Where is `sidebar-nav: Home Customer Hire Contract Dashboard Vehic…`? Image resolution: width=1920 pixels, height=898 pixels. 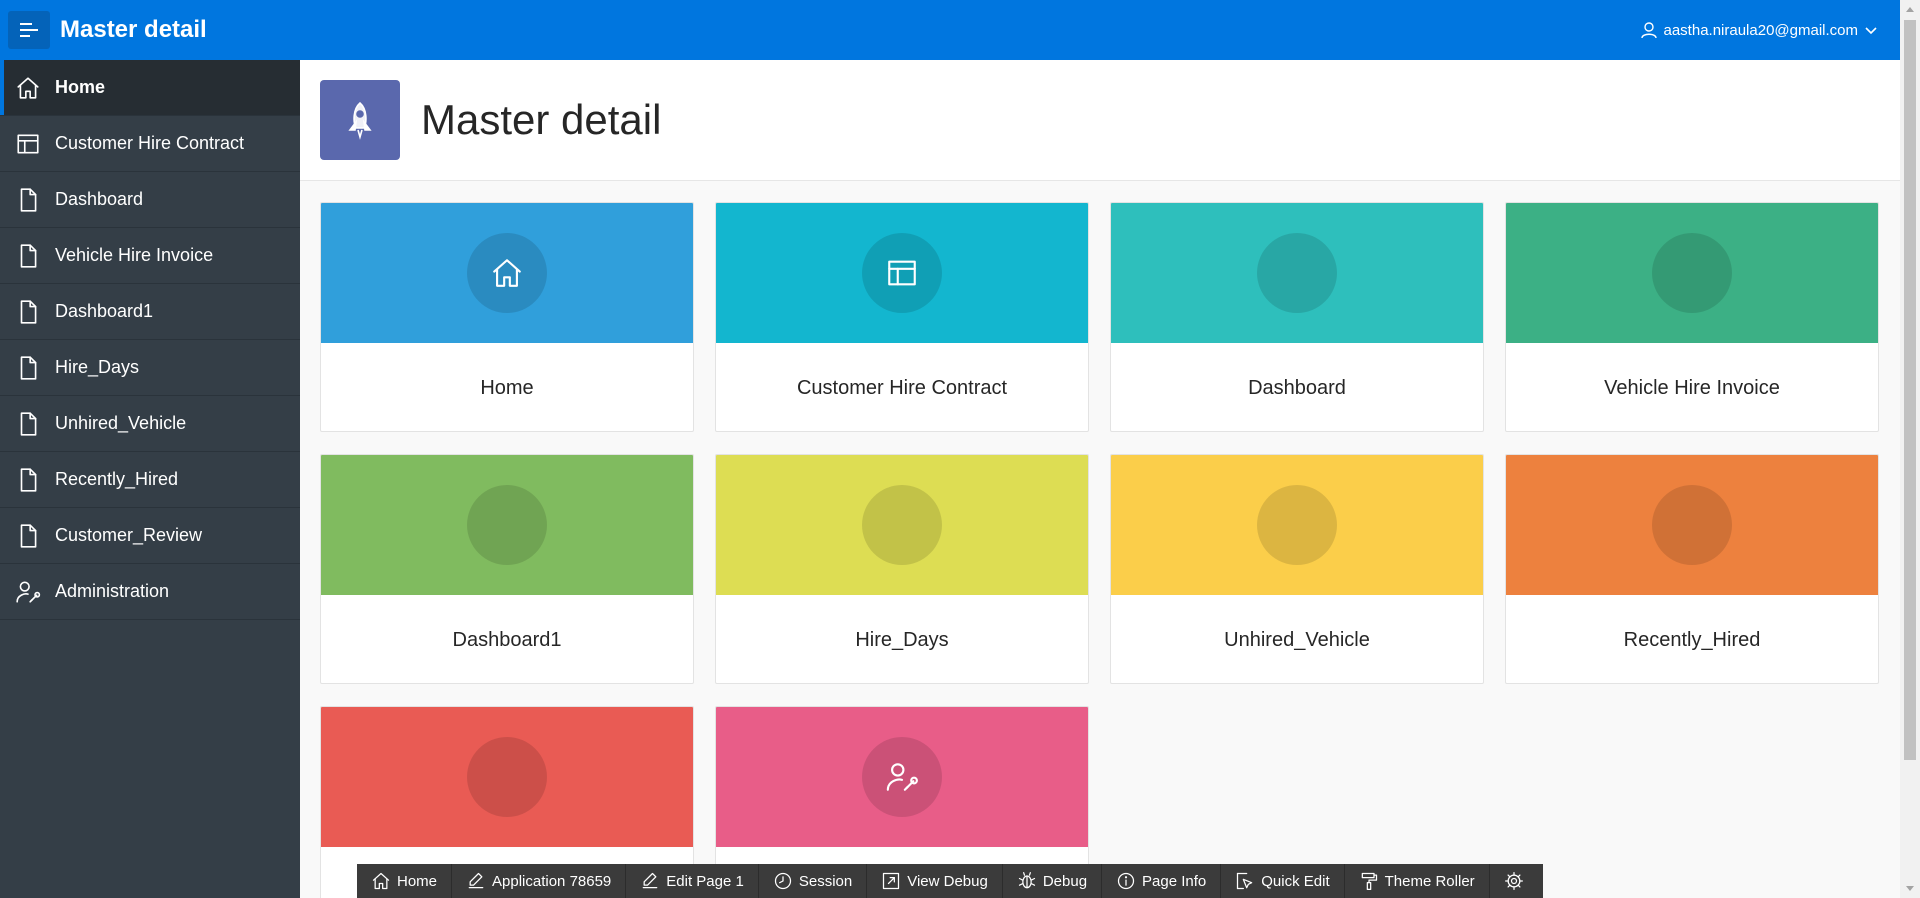 sidebar-nav: Home Customer Hire Contract Dashboard Vehic… is located at coordinates (150, 479).